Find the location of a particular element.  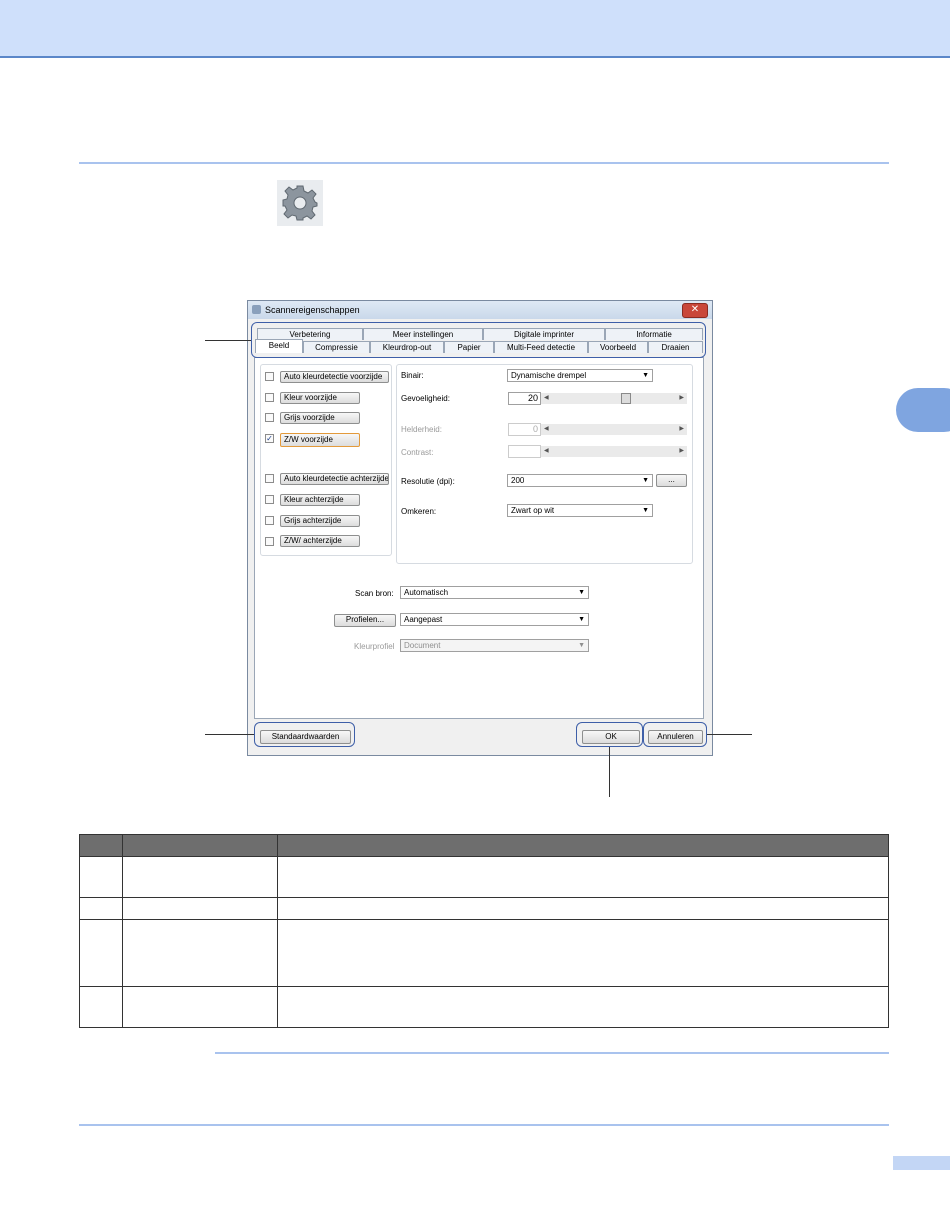

scanbron-select: Automatisch ▼ is located at coordinates (494, 592).